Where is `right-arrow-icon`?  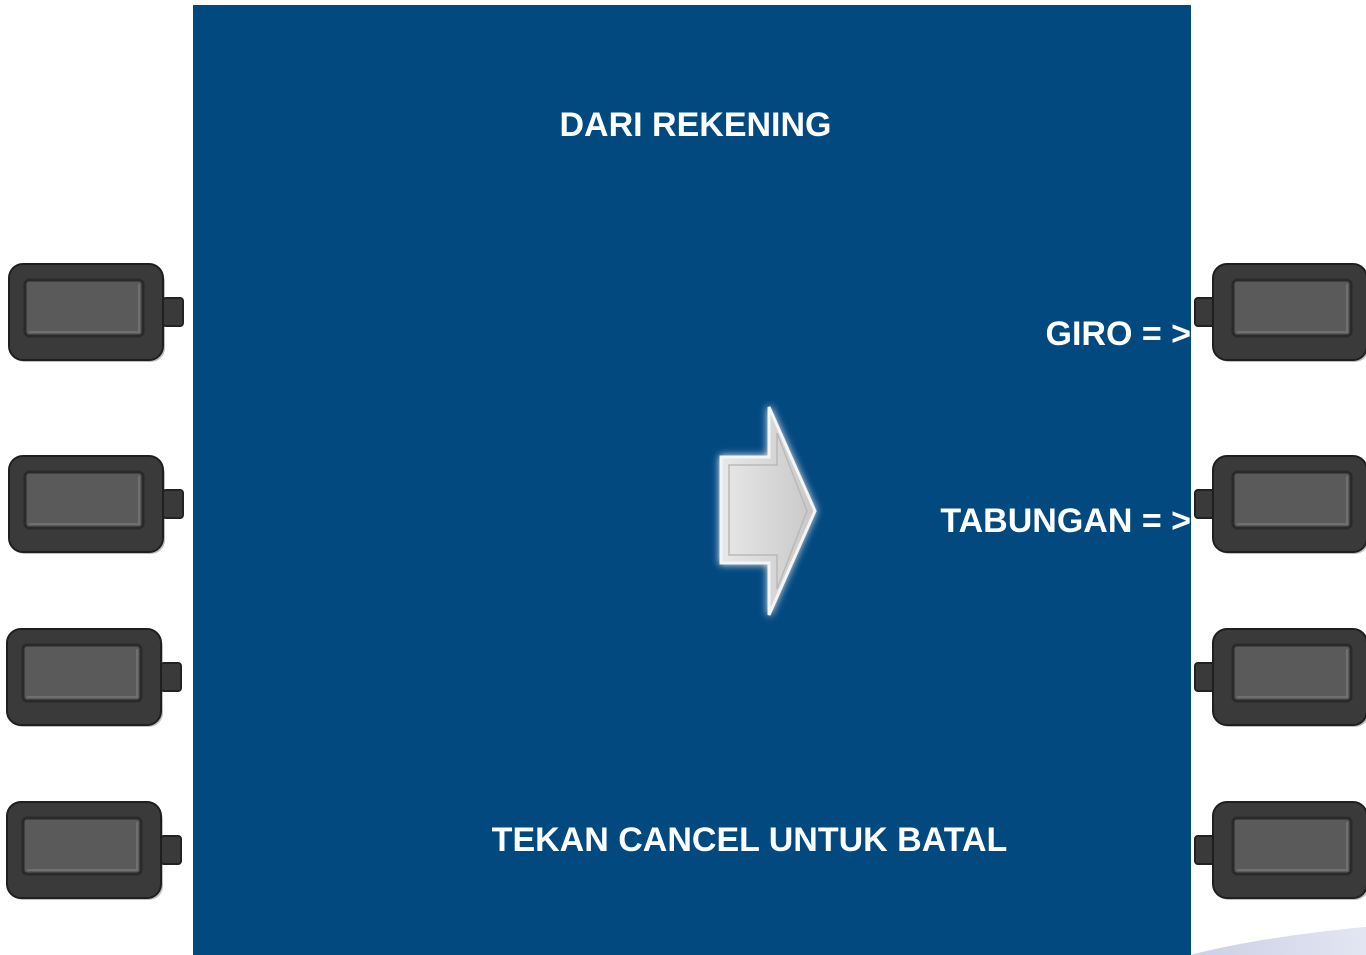 right-arrow-icon is located at coordinates (765, 513).